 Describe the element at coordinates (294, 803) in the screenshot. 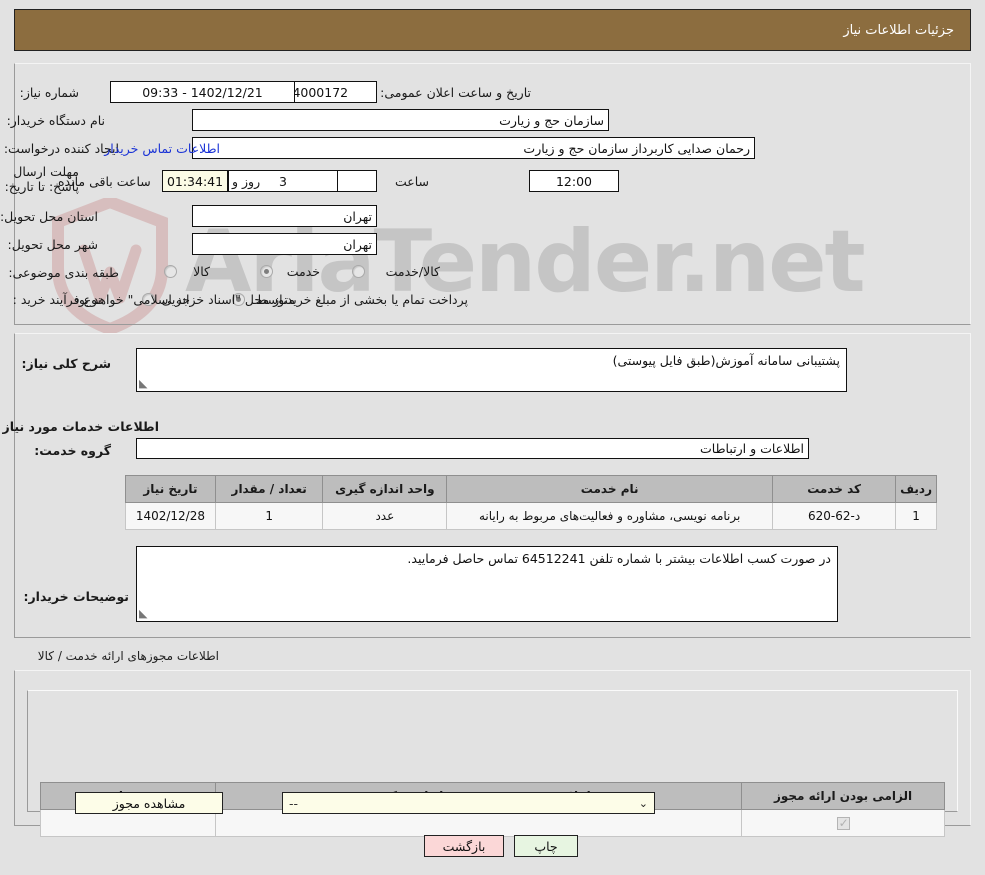

I see `permit-status-value: --` at that location.